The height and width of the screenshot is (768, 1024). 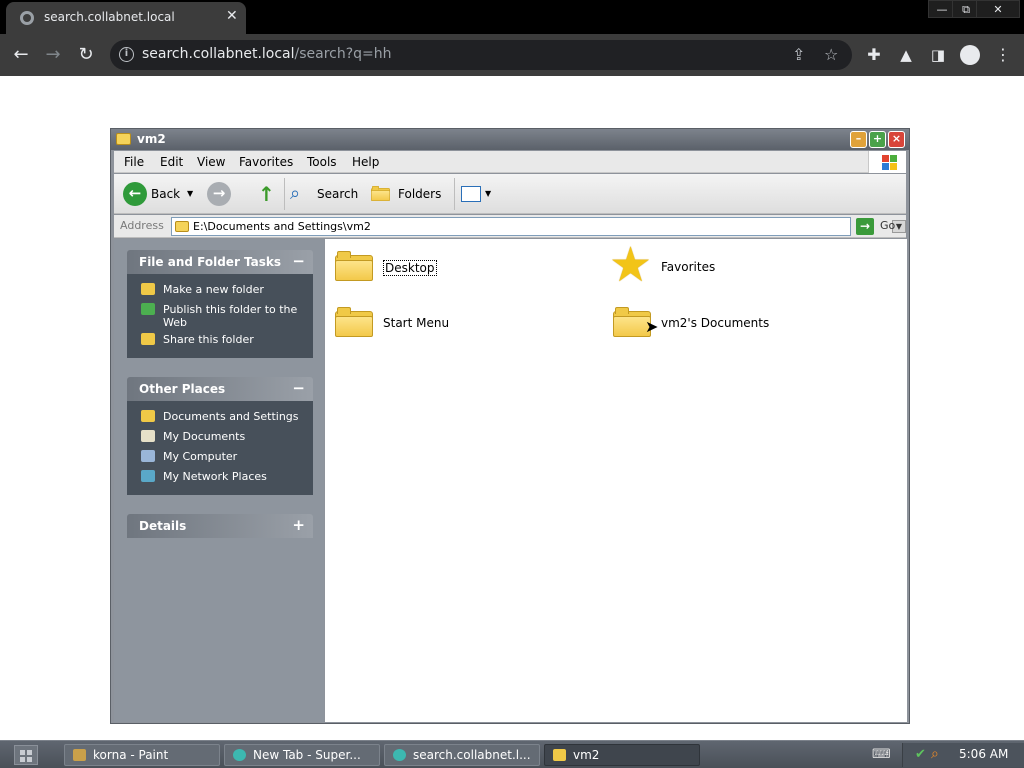 I want to click on address-value: E:\Documents and Settings\vm2, so click(x=282, y=226).